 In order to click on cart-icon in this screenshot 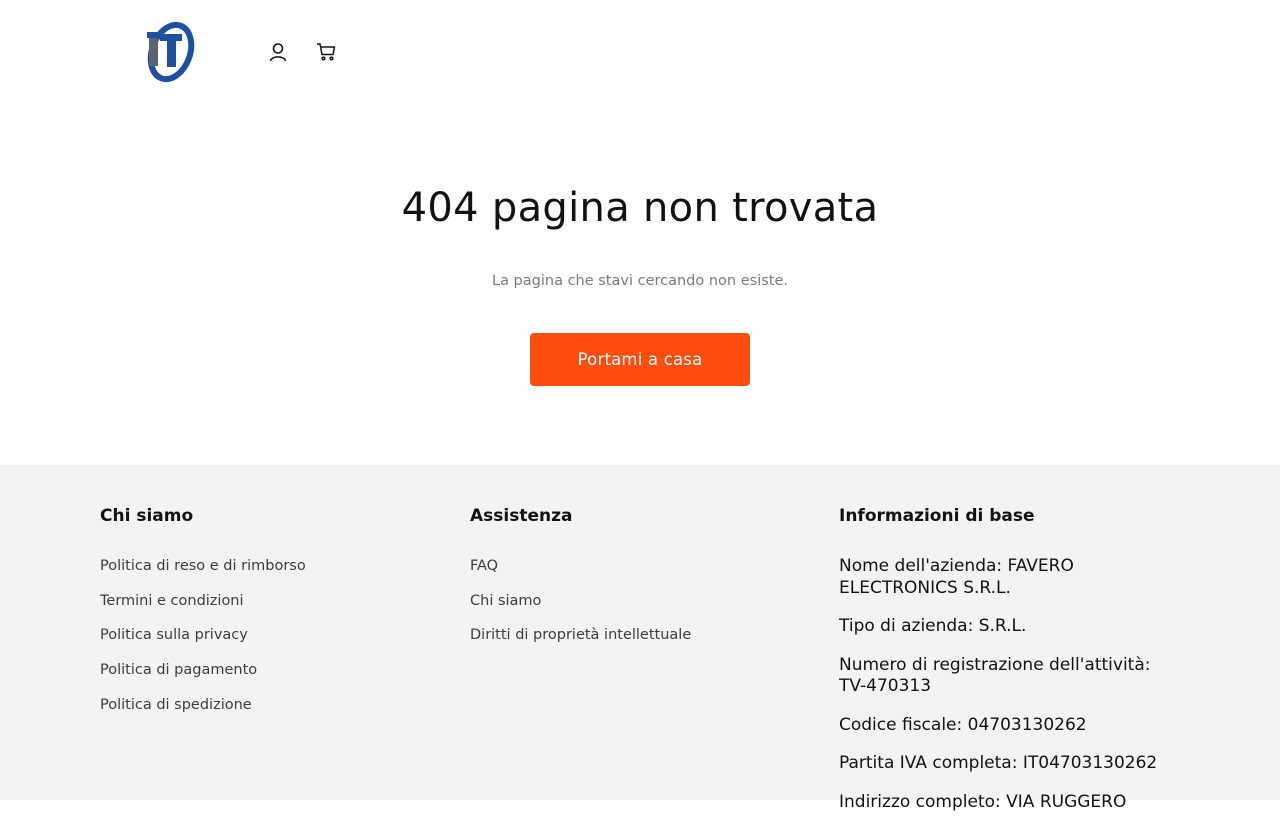, I will do `click(326, 52)`.